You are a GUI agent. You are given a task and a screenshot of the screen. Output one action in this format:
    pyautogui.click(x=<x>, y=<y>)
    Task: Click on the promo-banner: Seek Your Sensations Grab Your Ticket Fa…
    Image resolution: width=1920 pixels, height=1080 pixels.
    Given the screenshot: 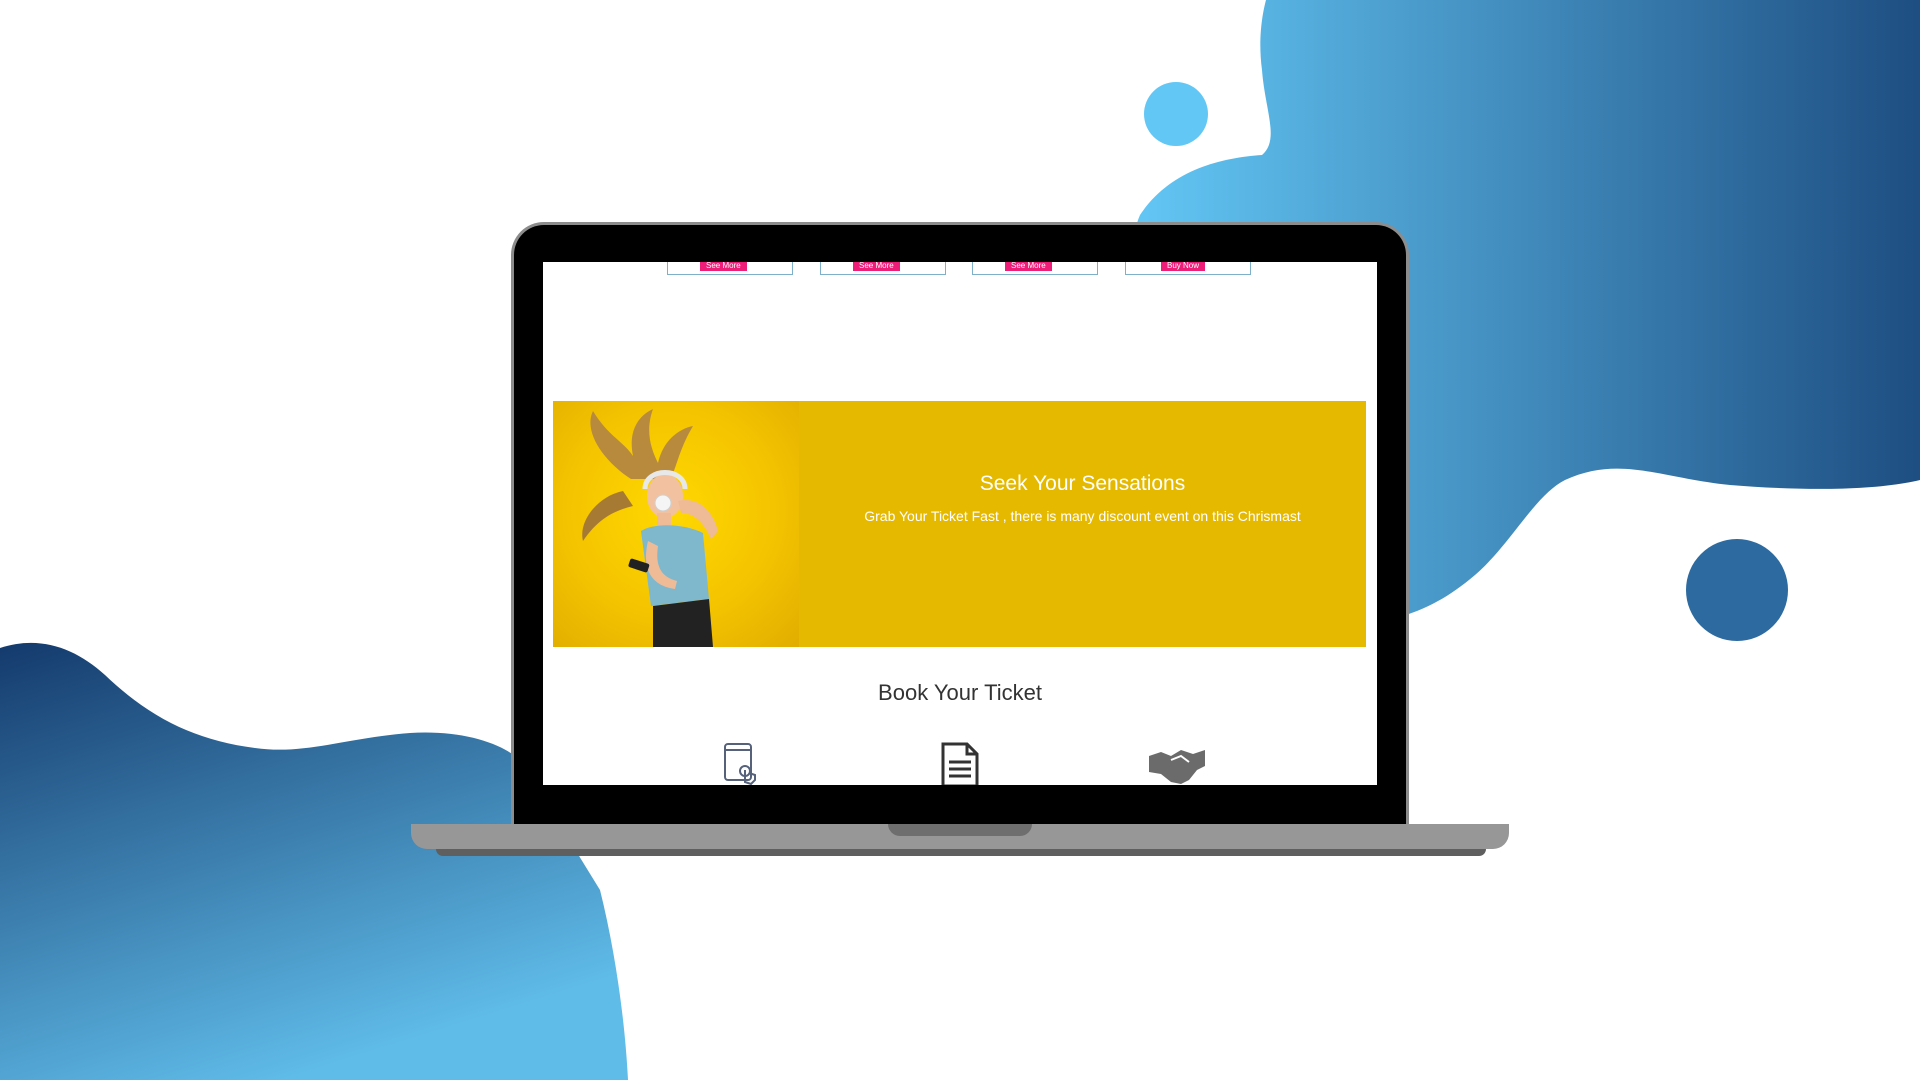 What is the action you would take?
    pyautogui.click(x=959, y=524)
    